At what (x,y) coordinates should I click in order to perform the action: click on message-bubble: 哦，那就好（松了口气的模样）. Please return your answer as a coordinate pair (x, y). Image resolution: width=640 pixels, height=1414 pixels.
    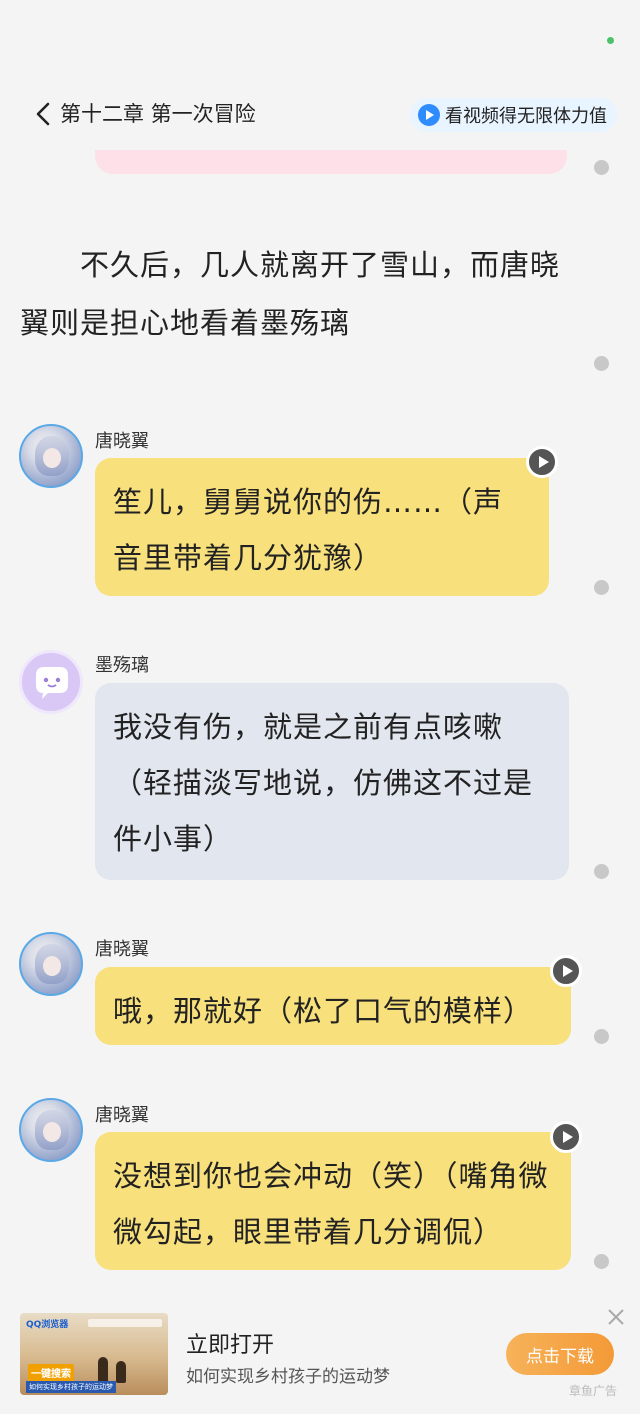
    Looking at the image, I should click on (333, 1006).